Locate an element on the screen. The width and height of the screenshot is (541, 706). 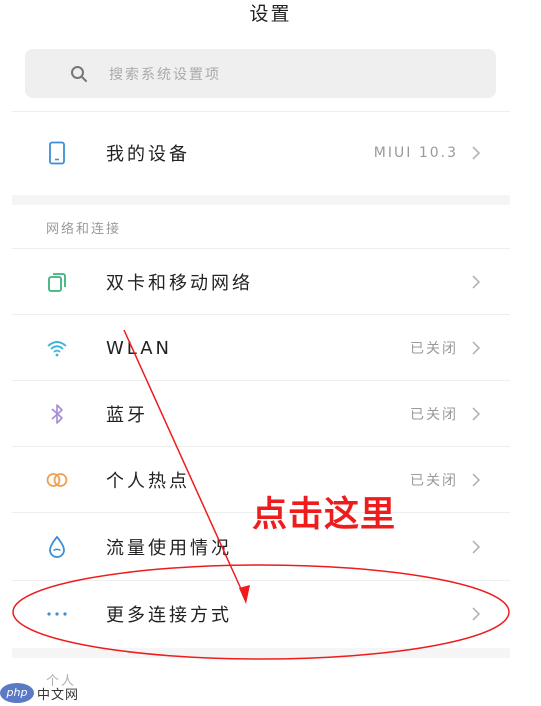
settings-item-label: 双卡和移动网络 is located at coordinates (179, 283).